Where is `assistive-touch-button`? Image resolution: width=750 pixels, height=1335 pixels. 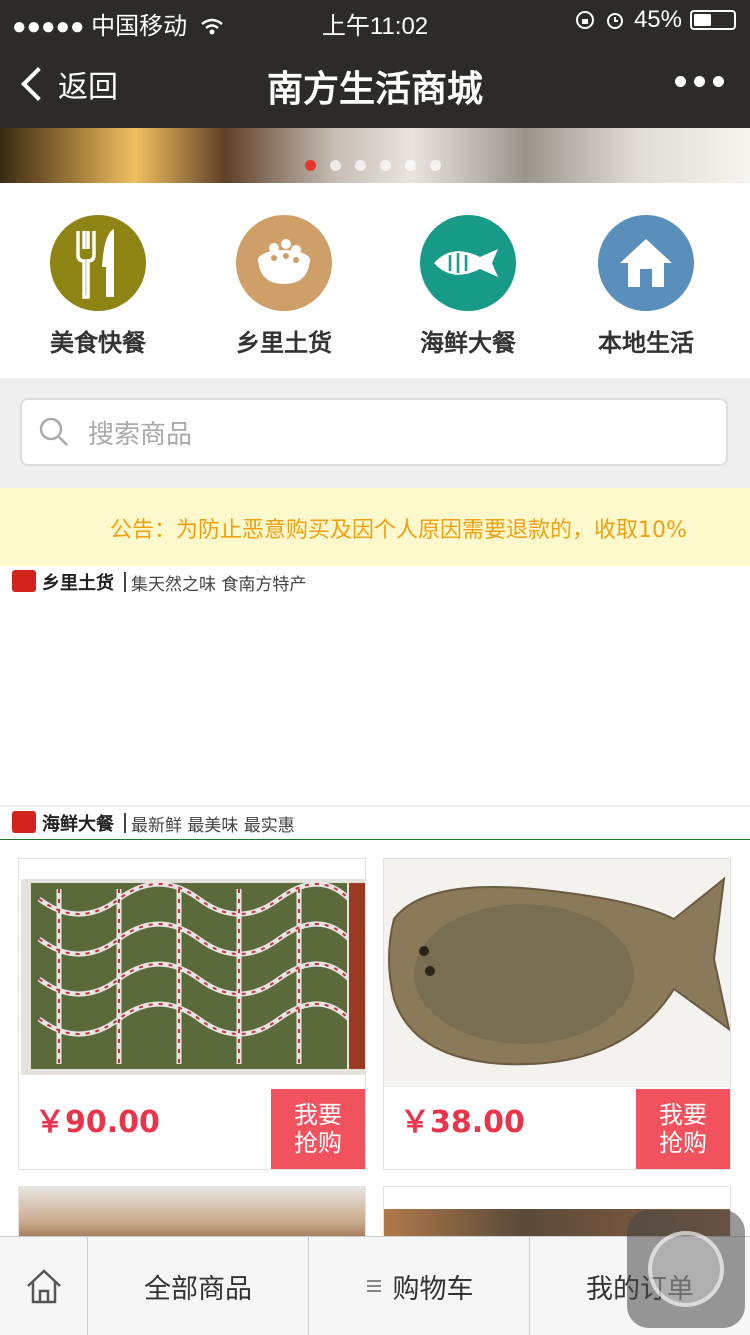 assistive-touch-button is located at coordinates (686, 1269).